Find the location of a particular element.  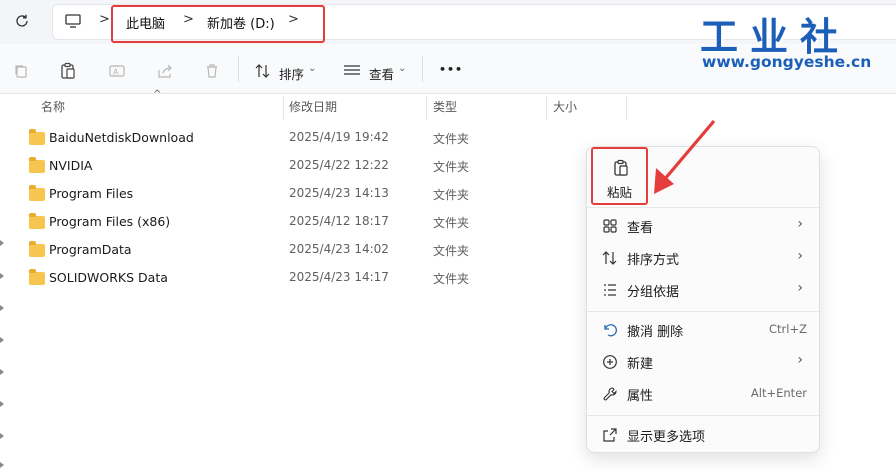

menu-item-undo-delete: 撤消 删除 Ctrl+Z is located at coordinates (703, 330).